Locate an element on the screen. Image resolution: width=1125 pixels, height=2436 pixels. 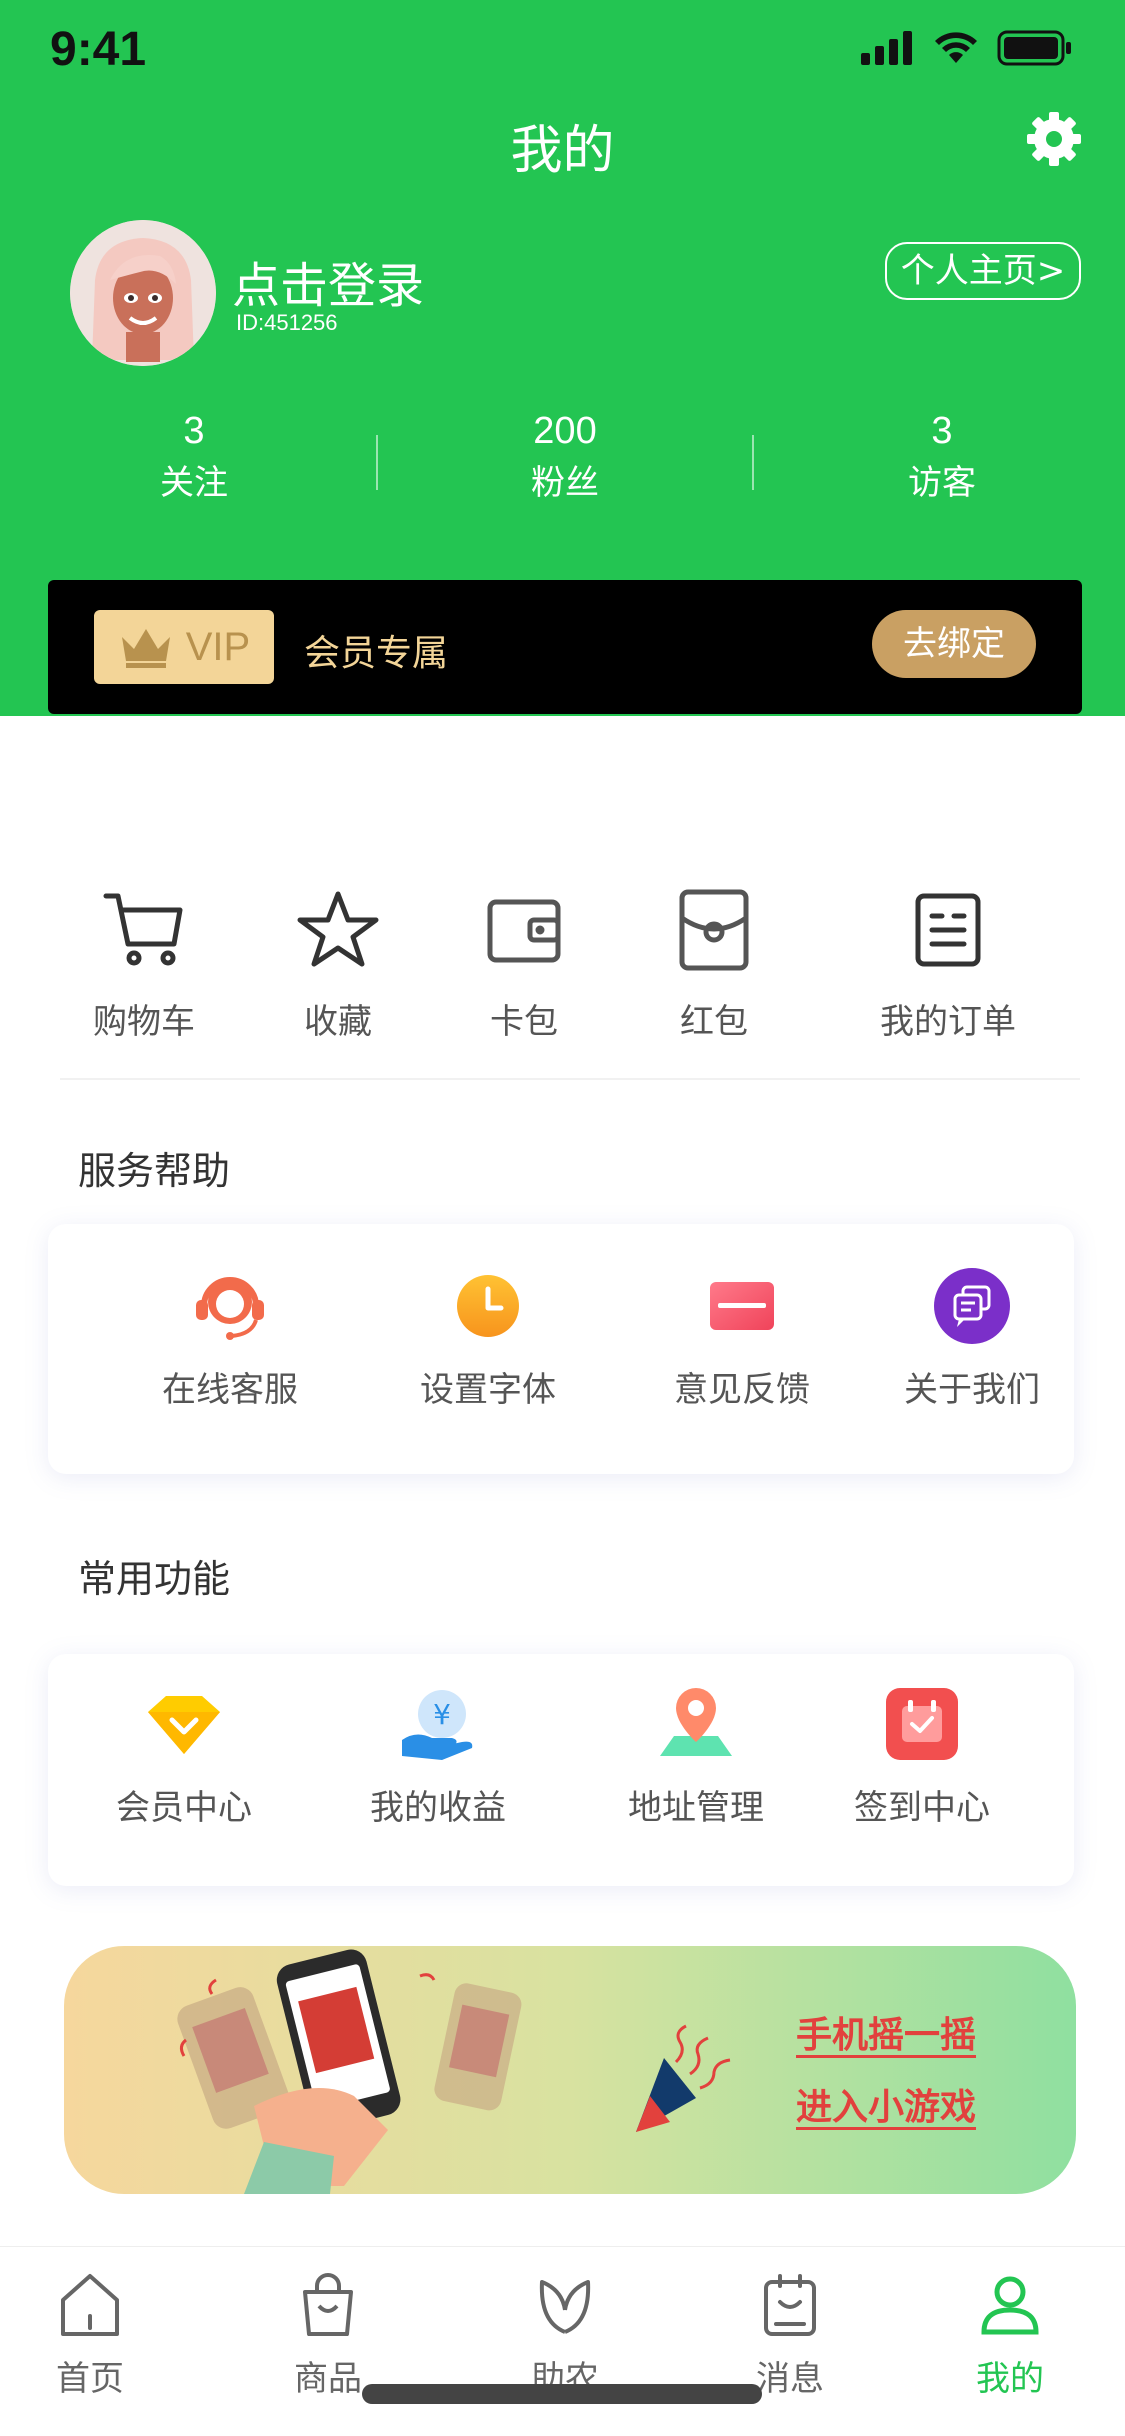
quick-action-red-packet: 红包 is located at coordinates (714, 961).